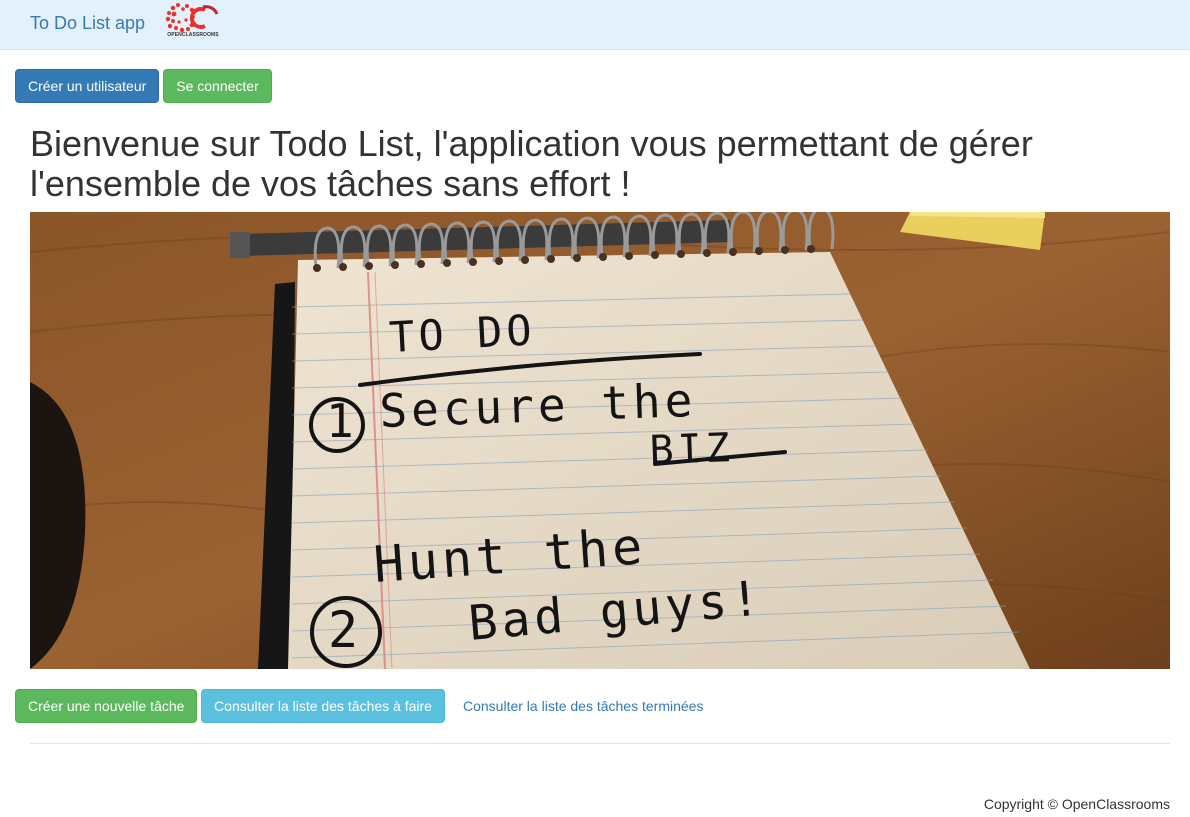 Image resolution: width=1190 pixels, height=817 pixels. I want to click on footer-divider, so click(600, 743).